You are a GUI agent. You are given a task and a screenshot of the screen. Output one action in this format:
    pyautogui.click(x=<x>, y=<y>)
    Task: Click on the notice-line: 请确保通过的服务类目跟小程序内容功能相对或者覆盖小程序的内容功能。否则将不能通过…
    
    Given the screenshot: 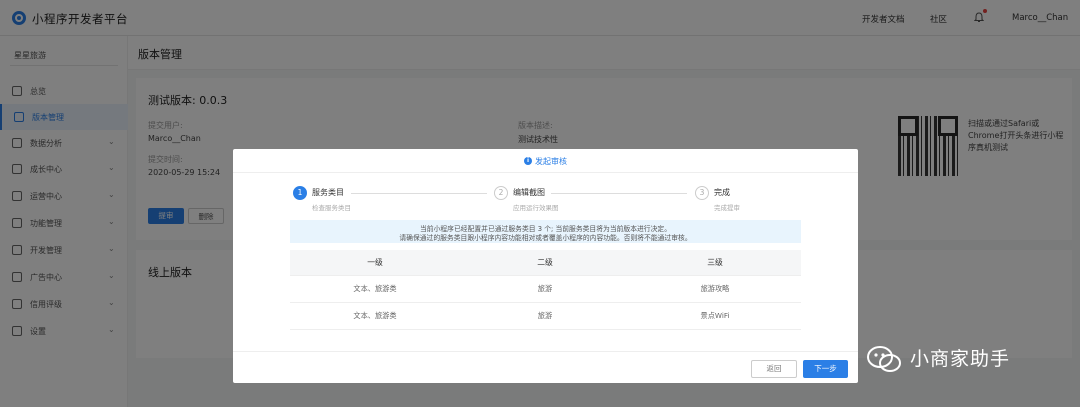 What is the action you would take?
    pyautogui.click(x=545, y=238)
    